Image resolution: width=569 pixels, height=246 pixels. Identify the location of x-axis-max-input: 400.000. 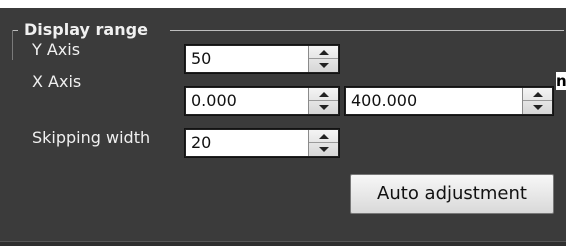
(434, 101).